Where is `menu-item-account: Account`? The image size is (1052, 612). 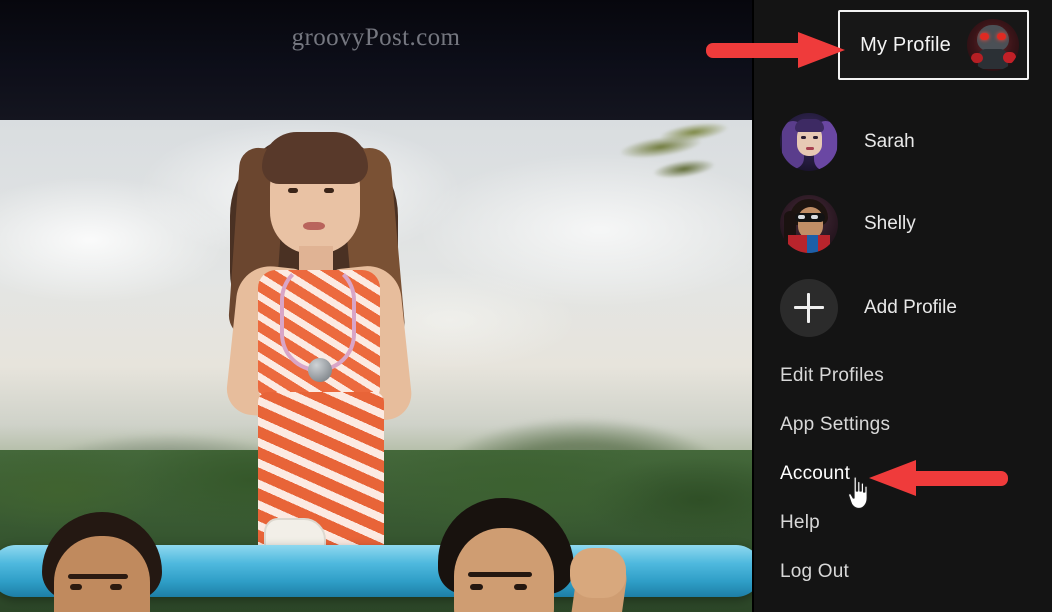
menu-item-account: Account is located at coordinates (903, 474).